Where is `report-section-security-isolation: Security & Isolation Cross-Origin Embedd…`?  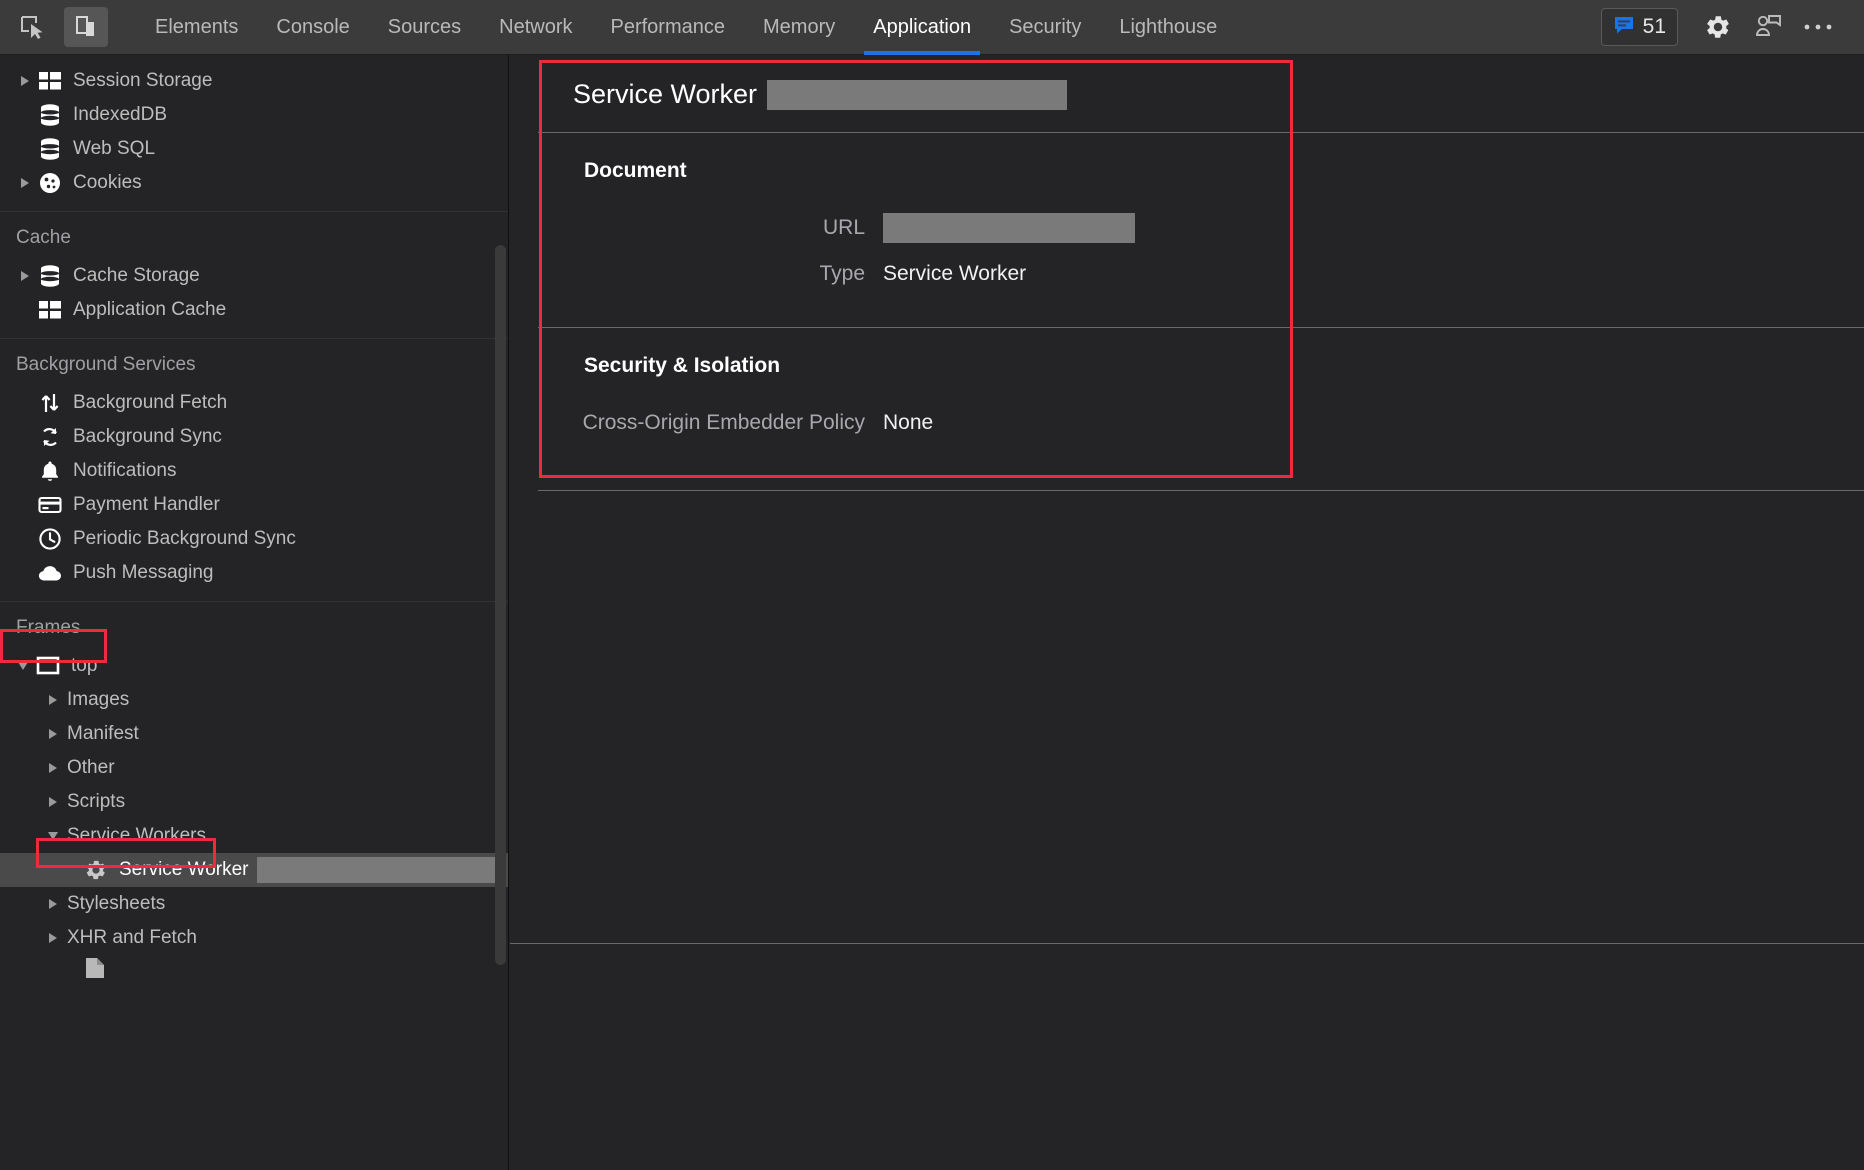
report-section-security-isolation: Security & Isolation Cross-Origin Embedd… is located at coordinates (1201, 409).